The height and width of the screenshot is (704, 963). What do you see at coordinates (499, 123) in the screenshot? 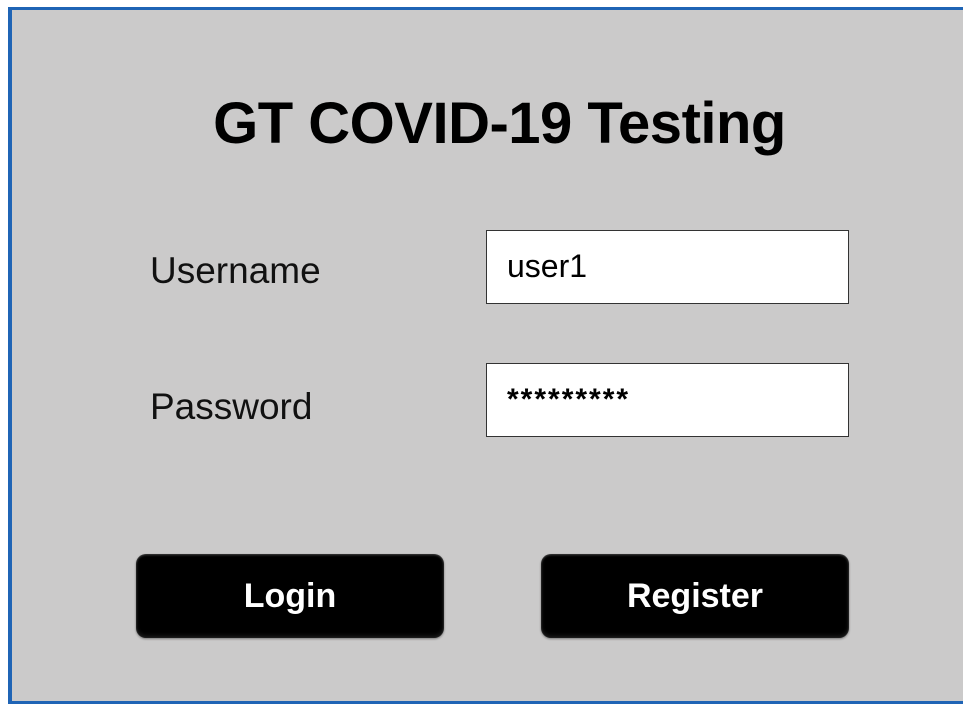
I see `page-title: GT COVID-19 Testing` at bounding box center [499, 123].